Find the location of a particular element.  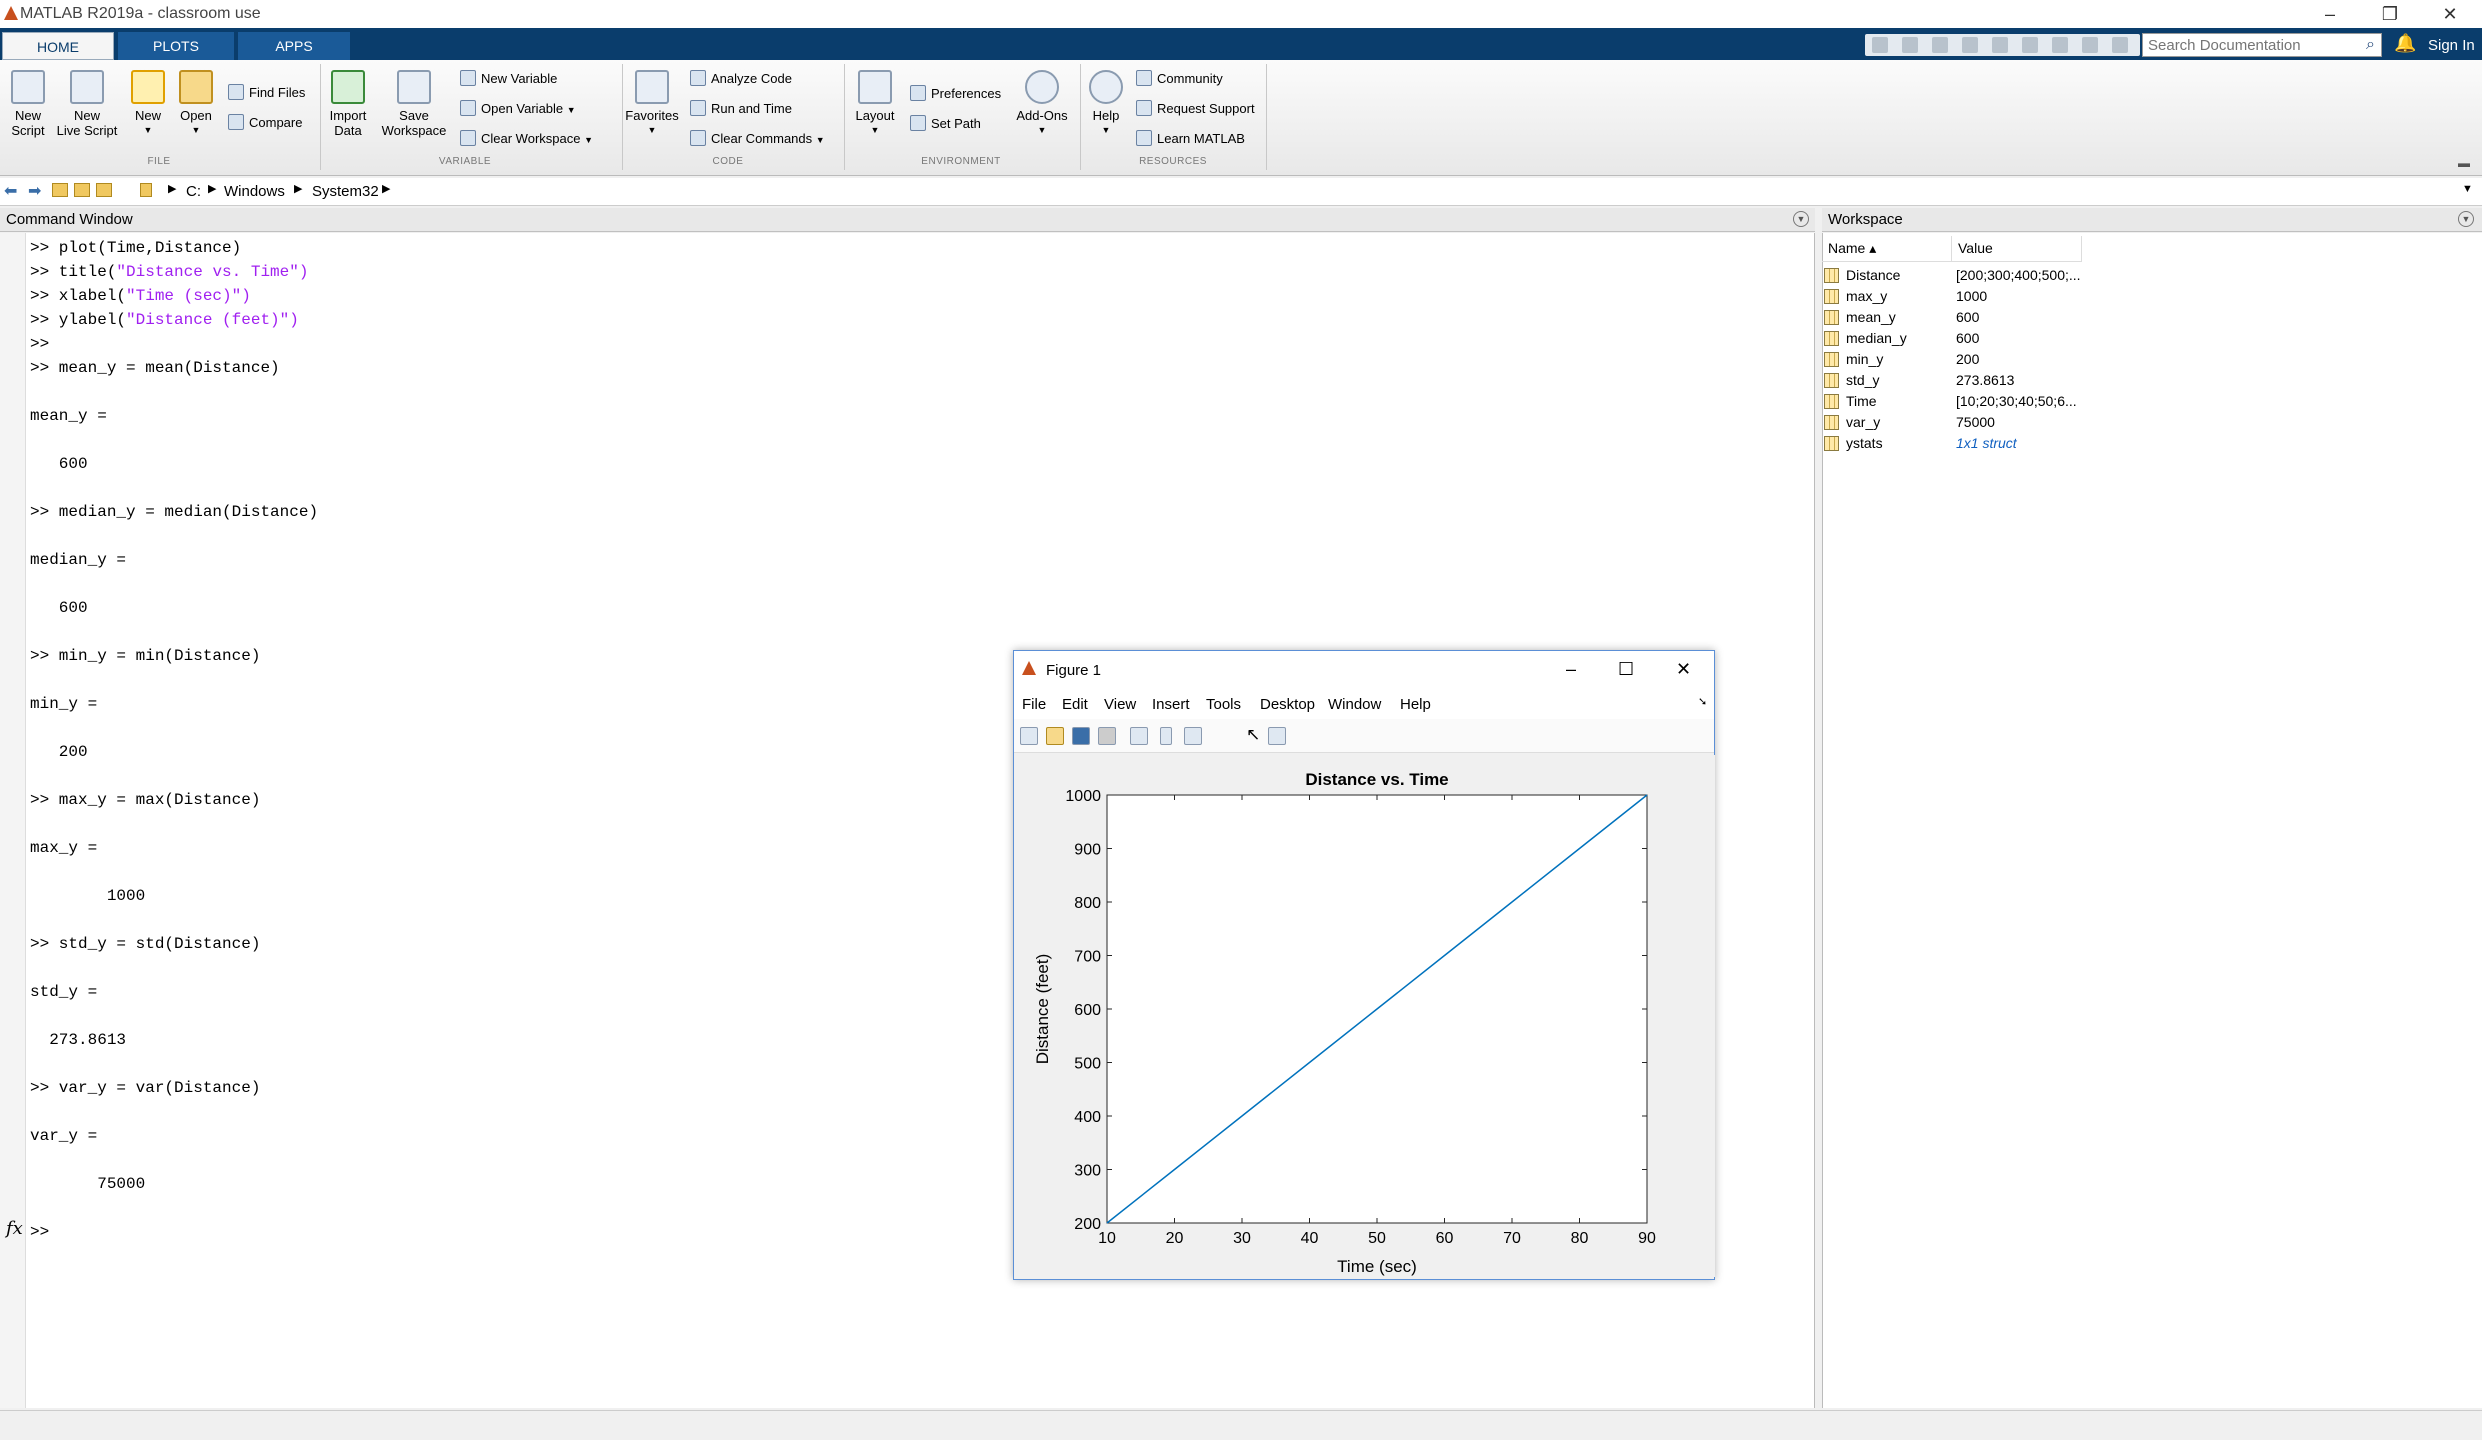

property-inspector-icon is located at coordinates (1277, 736).